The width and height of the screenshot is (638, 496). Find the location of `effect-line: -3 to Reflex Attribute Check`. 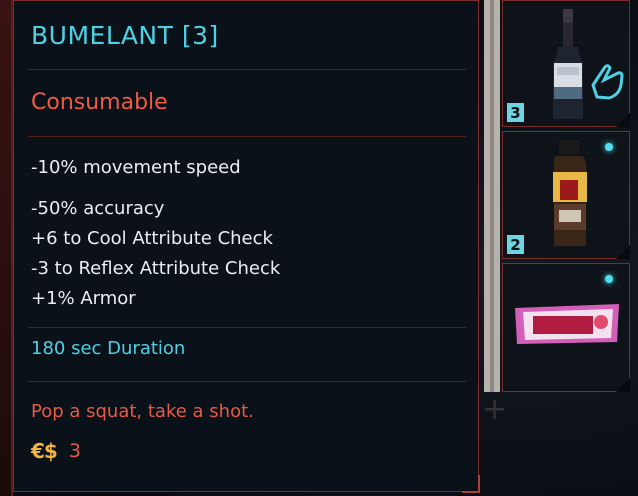

effect-line: -3 to Reflex Attribute Check is located at coordinates (156, 268).